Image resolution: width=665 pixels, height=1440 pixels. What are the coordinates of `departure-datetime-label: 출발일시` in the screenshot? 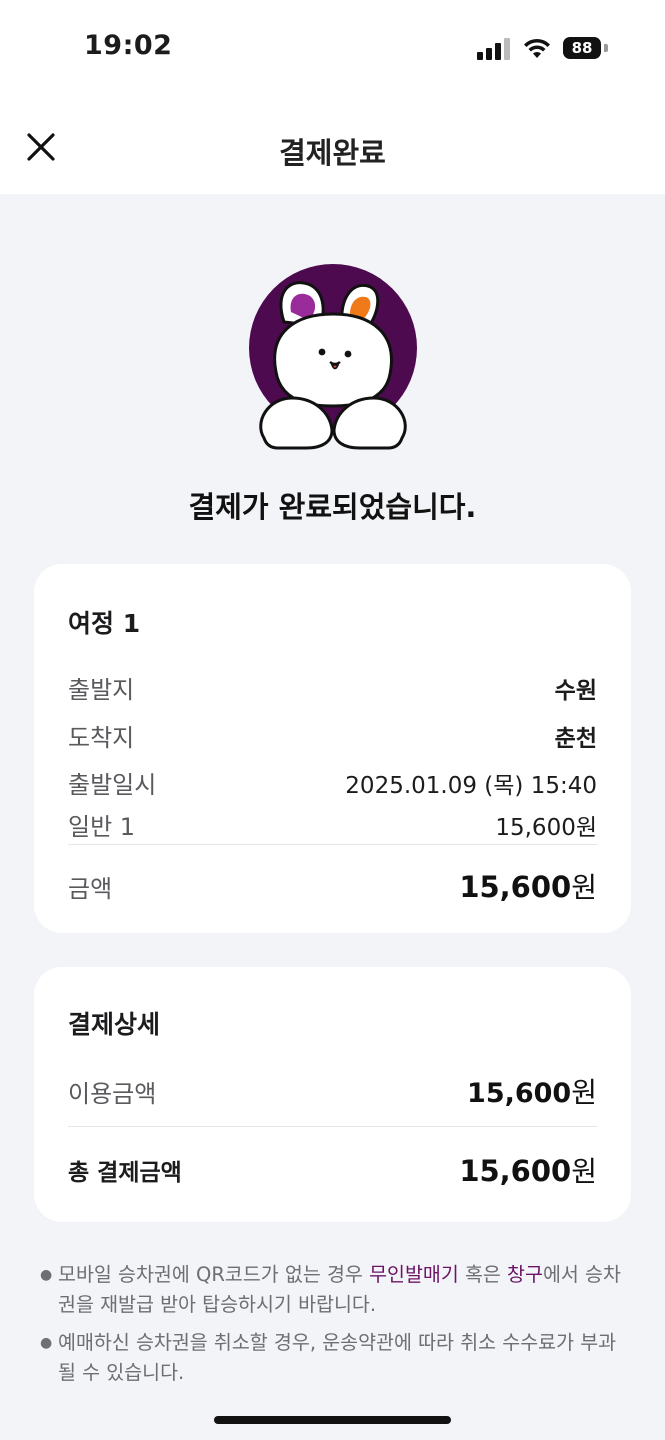 It's located at (112, 785).